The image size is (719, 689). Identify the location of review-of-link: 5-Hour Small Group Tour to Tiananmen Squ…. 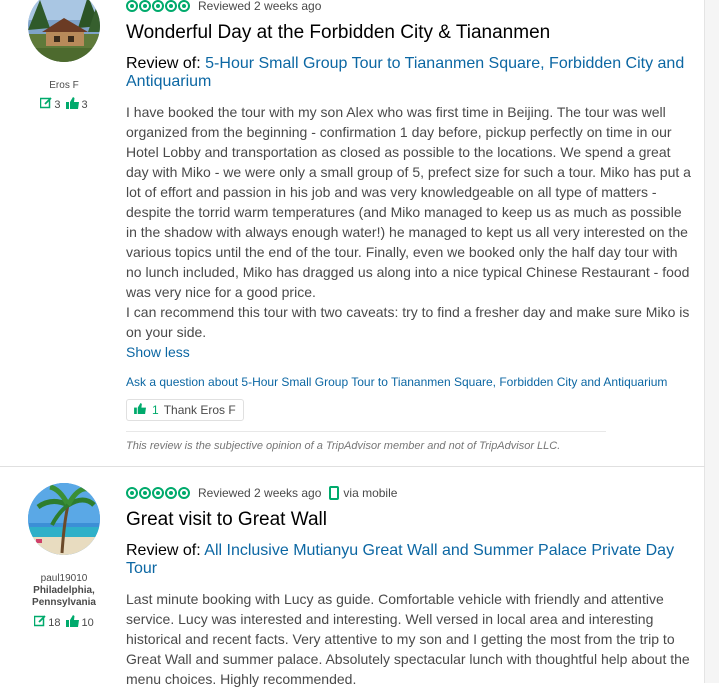
(405, 72).